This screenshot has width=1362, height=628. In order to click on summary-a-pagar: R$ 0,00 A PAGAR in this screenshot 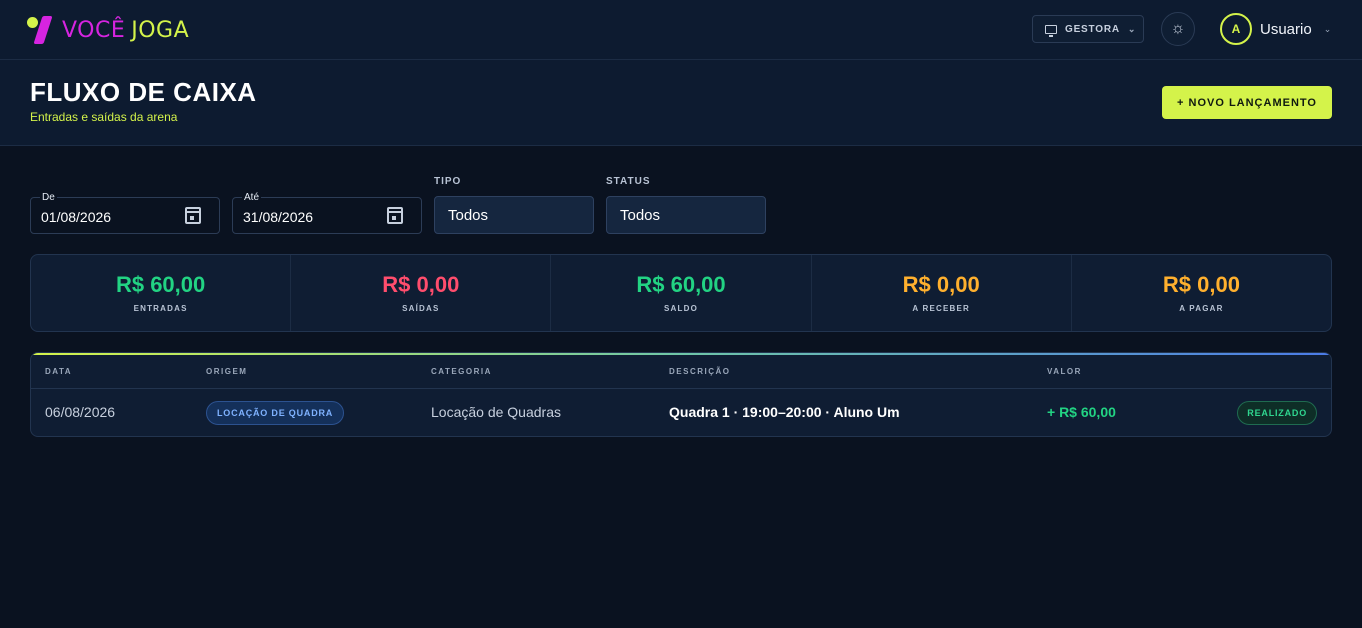, I will do `click(1201, 293)`.